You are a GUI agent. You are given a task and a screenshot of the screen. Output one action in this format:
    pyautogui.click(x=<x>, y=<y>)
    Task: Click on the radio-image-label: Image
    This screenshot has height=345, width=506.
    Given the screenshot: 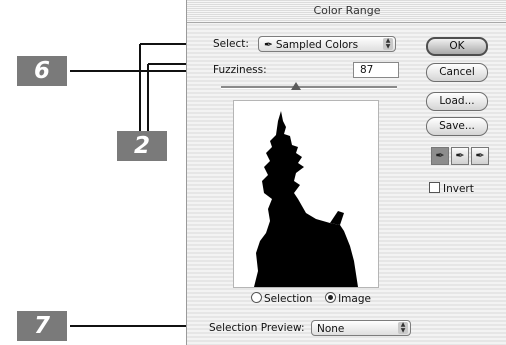 What is the action you would take?
    pyautogui.click(x=354, y=299)
    